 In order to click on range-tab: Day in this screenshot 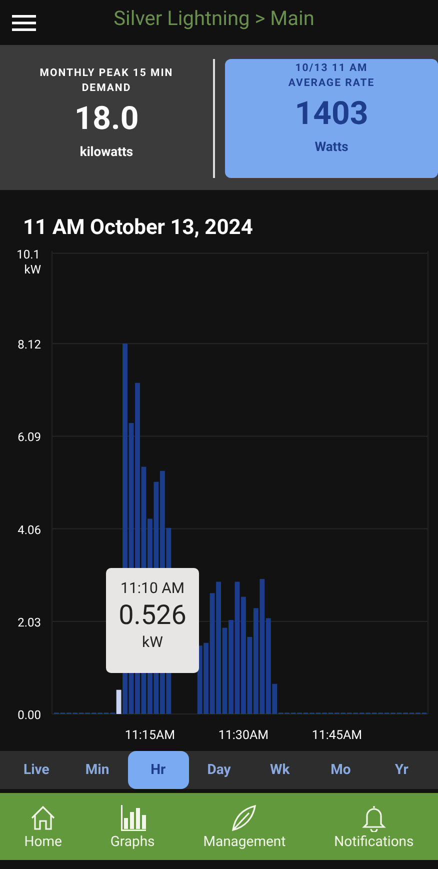, I will do `click(219, 770)`.